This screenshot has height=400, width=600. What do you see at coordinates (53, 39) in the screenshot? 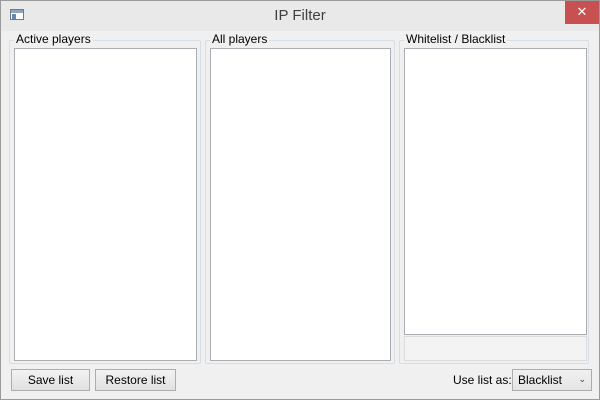
I see `active-players-label: Active players` at bounding box center [53, 39].